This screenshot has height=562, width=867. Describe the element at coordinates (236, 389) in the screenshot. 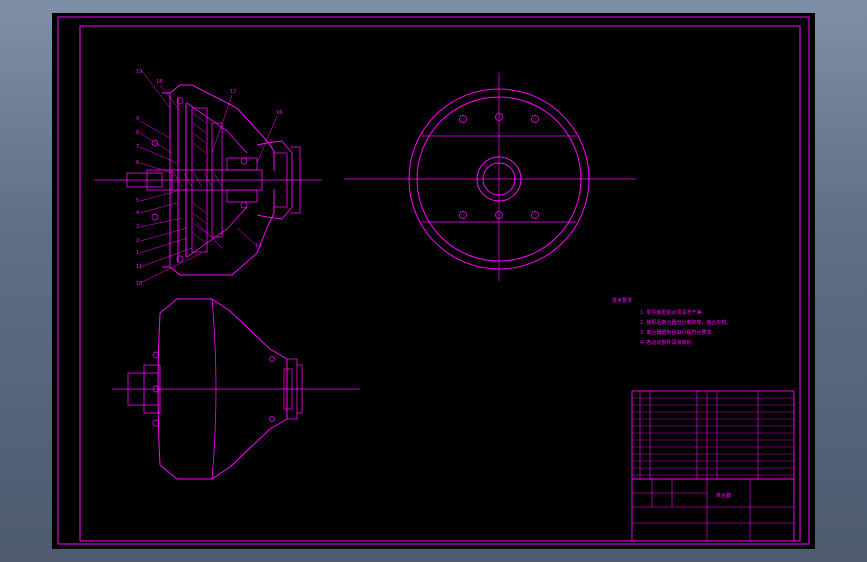

I see `clutch-side-view` at that location.